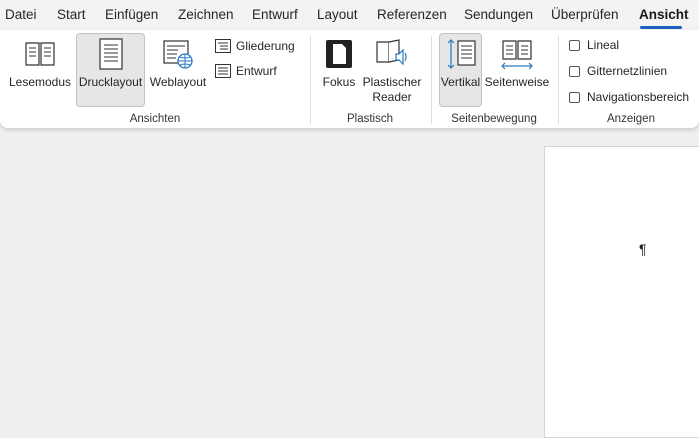 The height and width of the screenshot is (438, 699). What do you see at coordinates (392, 54) in the screenshot?
I see `immersive-reader-icon` at bounding box center [392, 54].